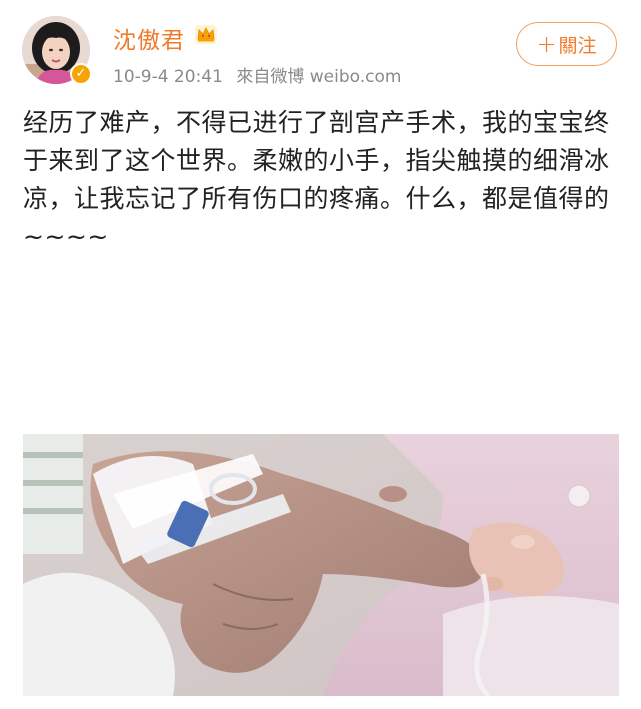  What do you see at coordinates (206, 34) in the screenshot?
I see `crown-icon` at bounding box center [206, 34].